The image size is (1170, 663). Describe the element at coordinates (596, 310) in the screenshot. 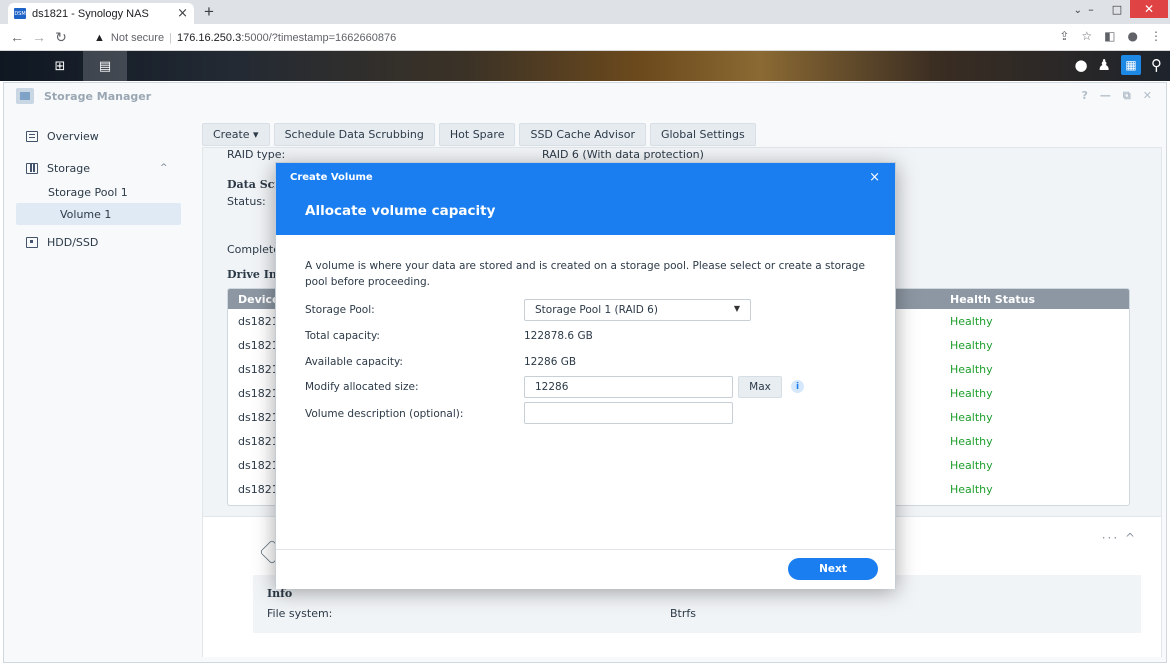

I see `storage-pool-selected-value: Storage Pool 1 (RAID 6)` at that location.